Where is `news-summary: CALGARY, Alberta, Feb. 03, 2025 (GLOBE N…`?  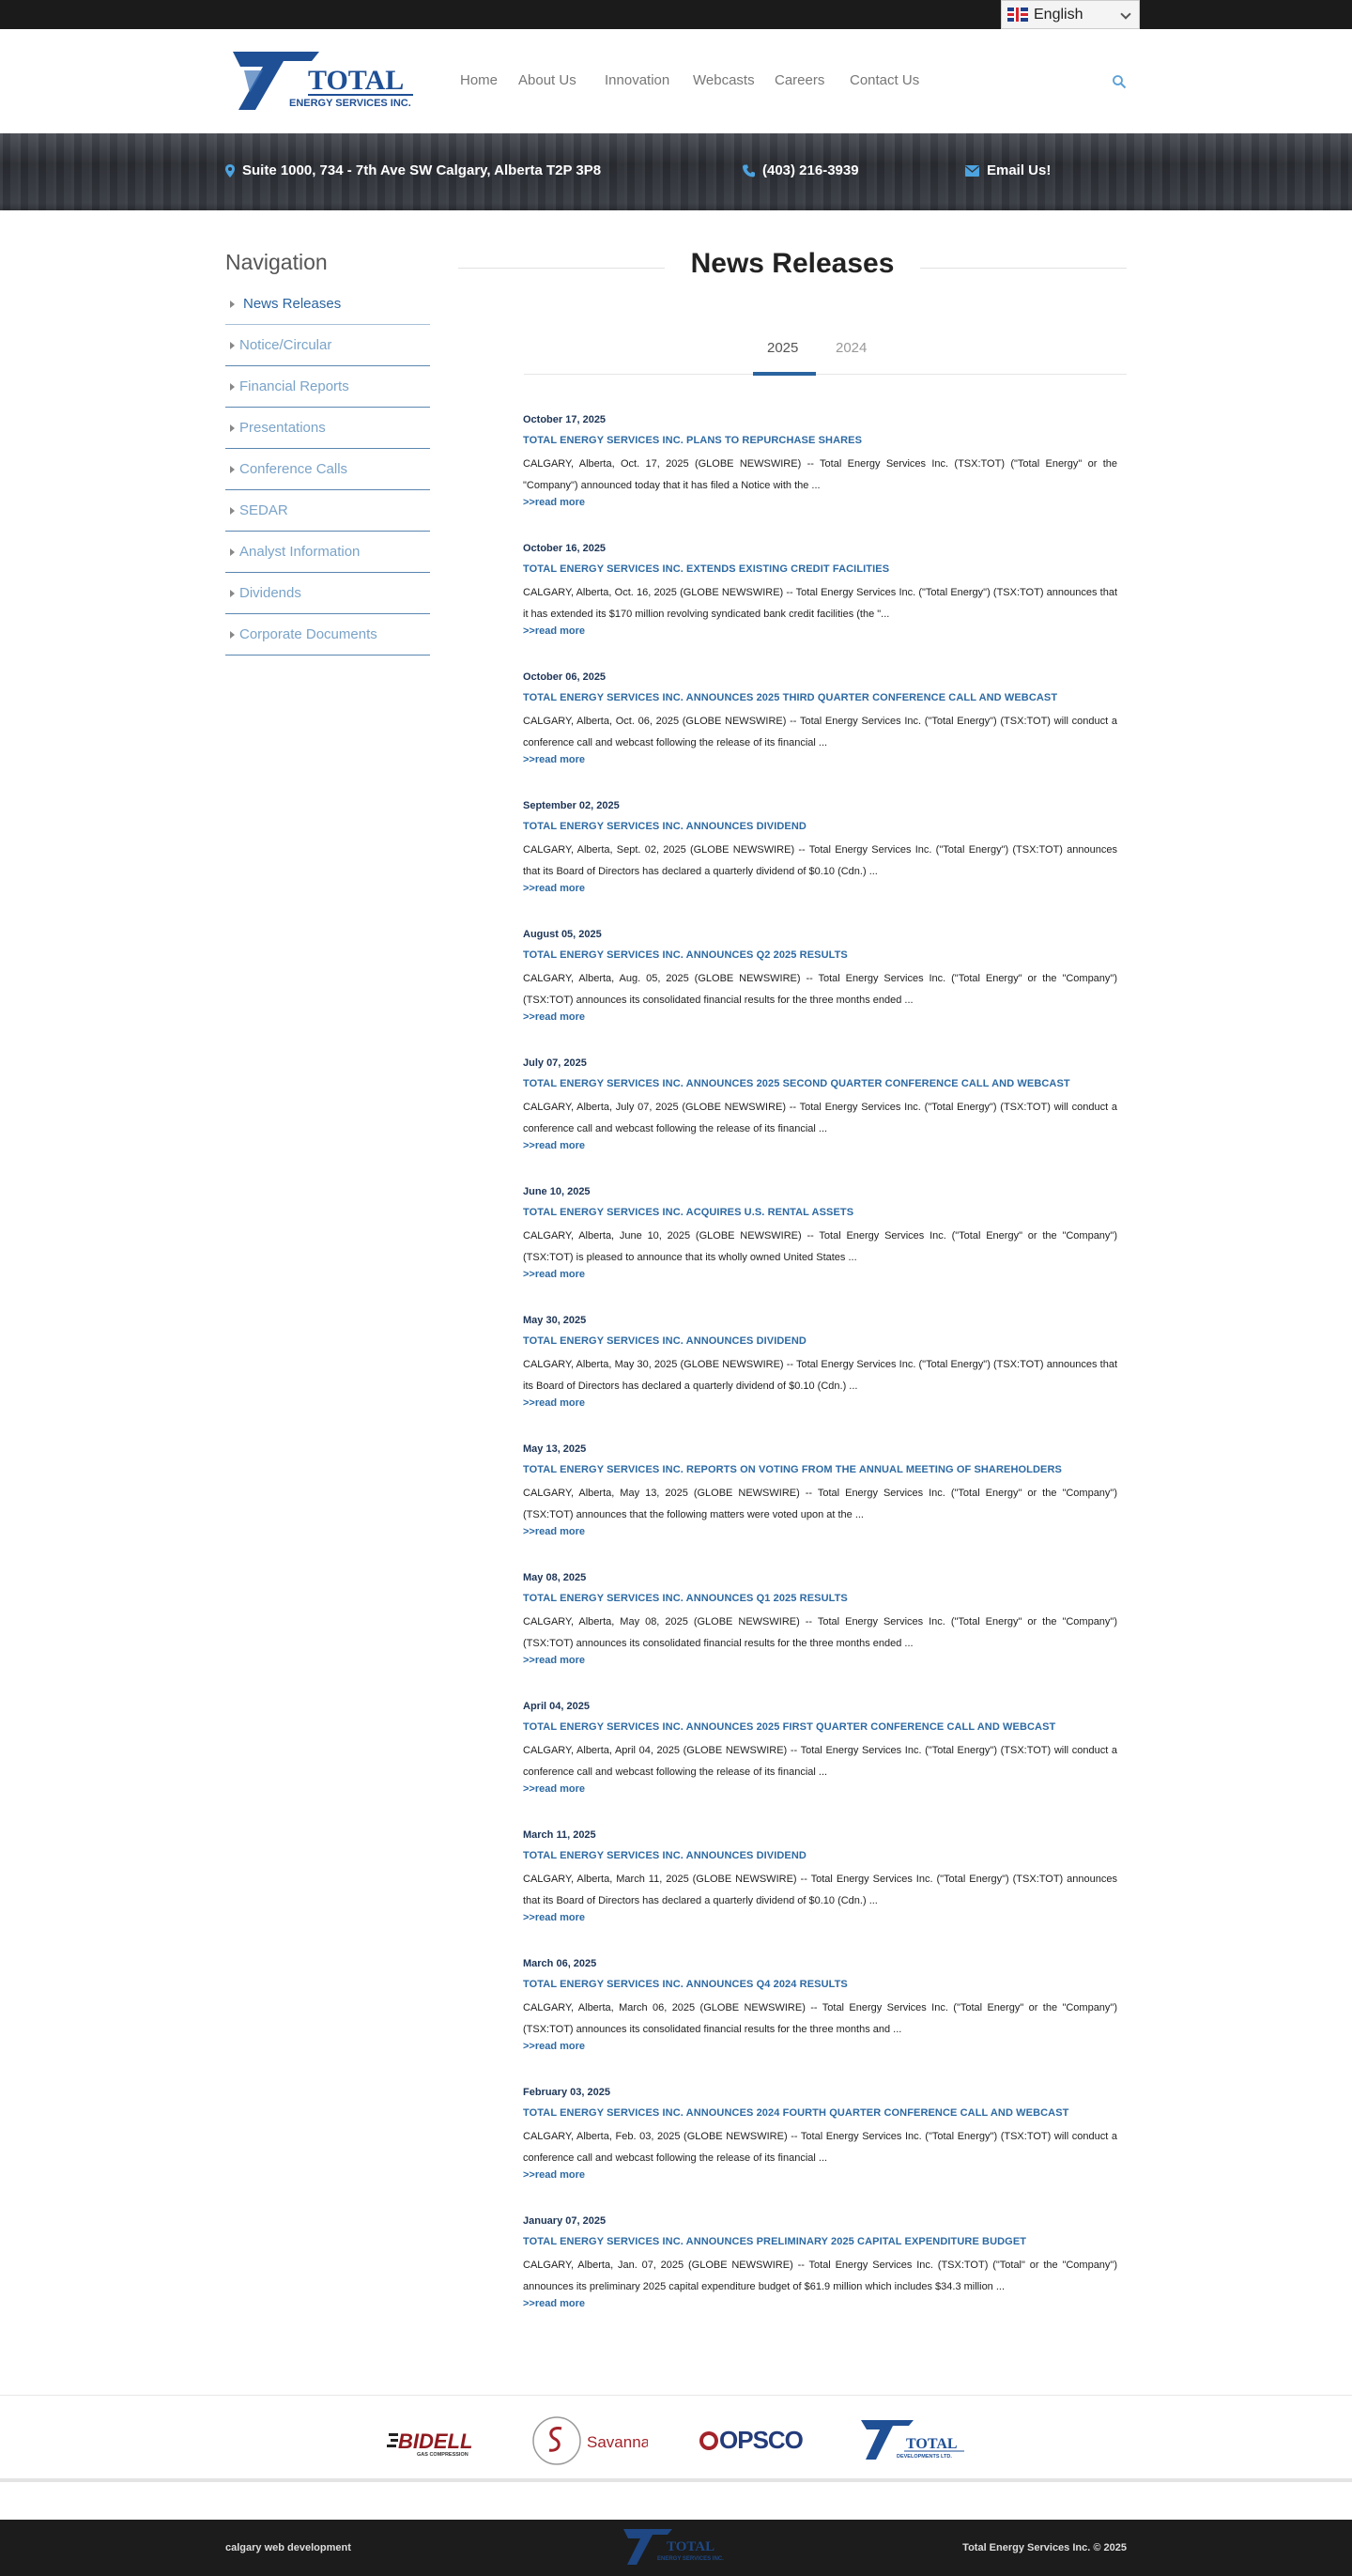 news-summary: CALGARY, Alberta, Feb. 03, 2025 (GLOBE N… is located at coordinates (820, 2147).